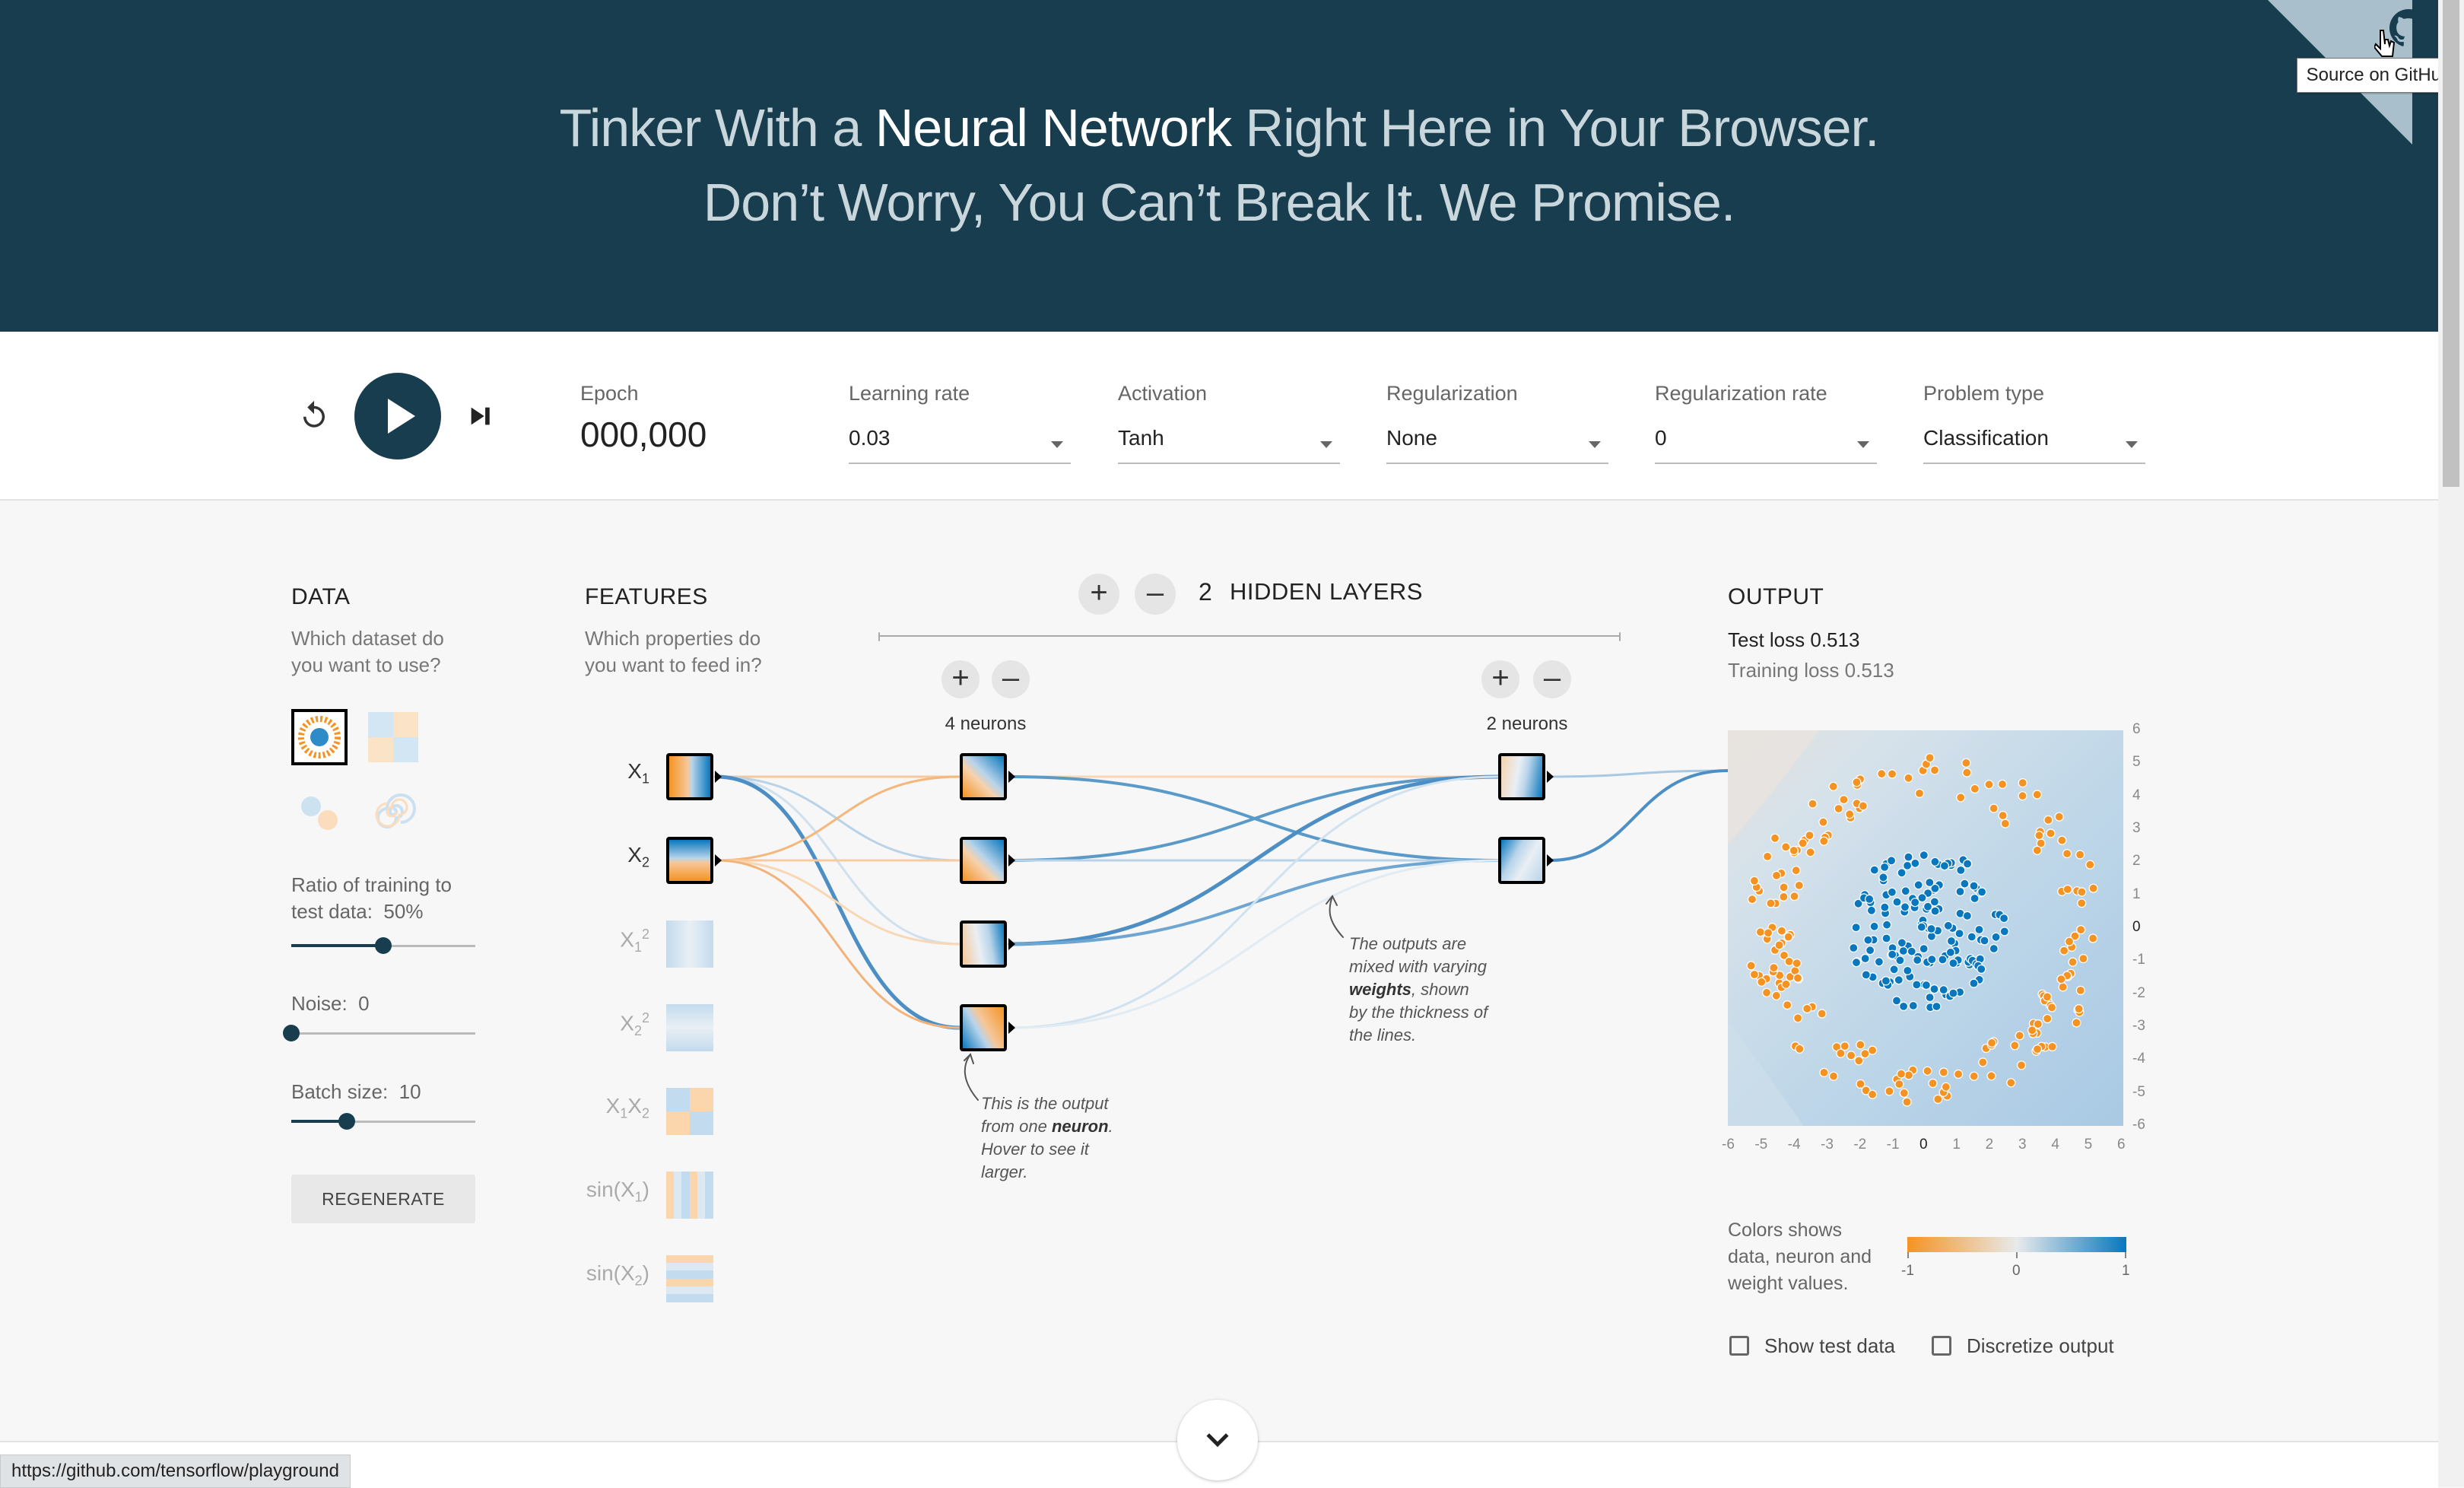  I want to click on y-axis-tick: 0, so click(2136, 927).